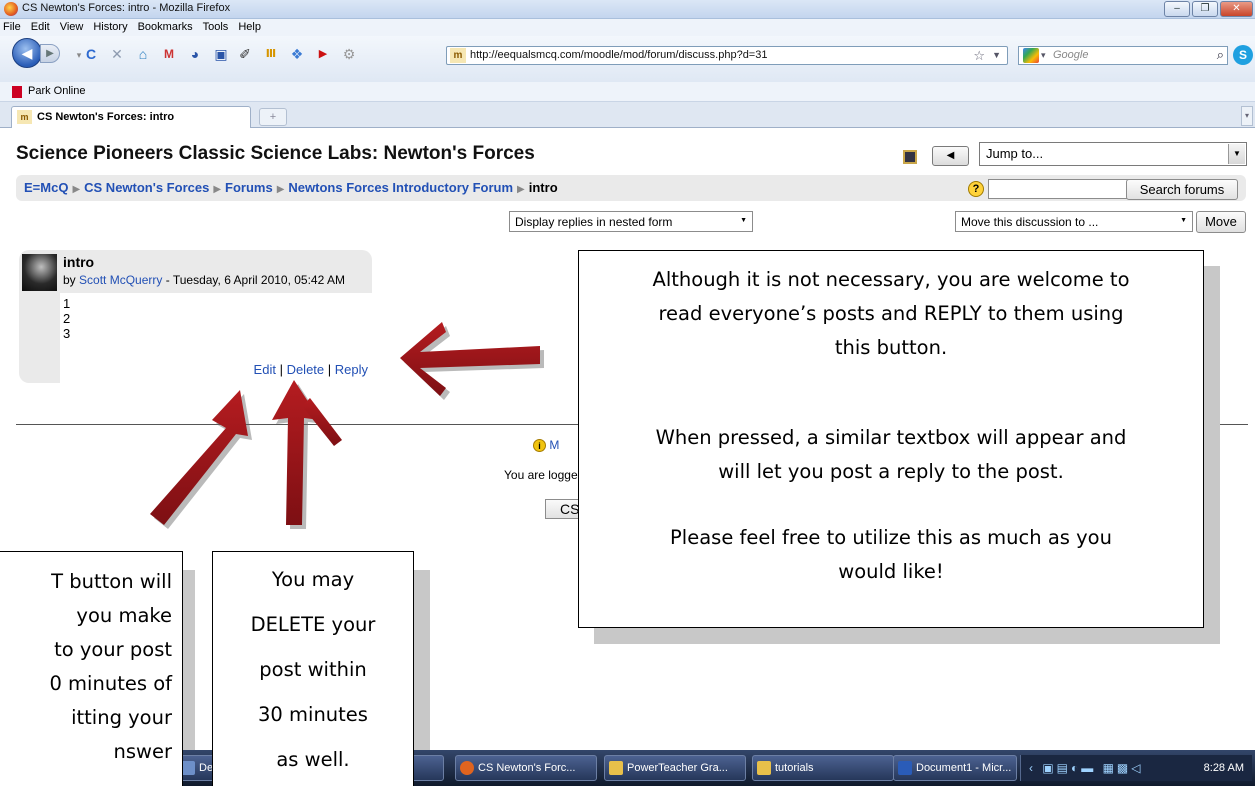 The image size is (1255, 786). What do you see at coordinates (616, 768) in the screenshot?
I see `powerteacher-icon` at bounding box center [616, 768].